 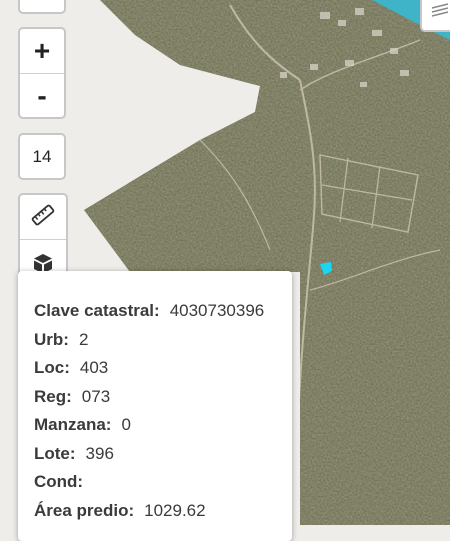 What do you see at coordinates (53, 396) in the screenshot?
I see `field-key: Reg:` at bounding box center [53, 396].